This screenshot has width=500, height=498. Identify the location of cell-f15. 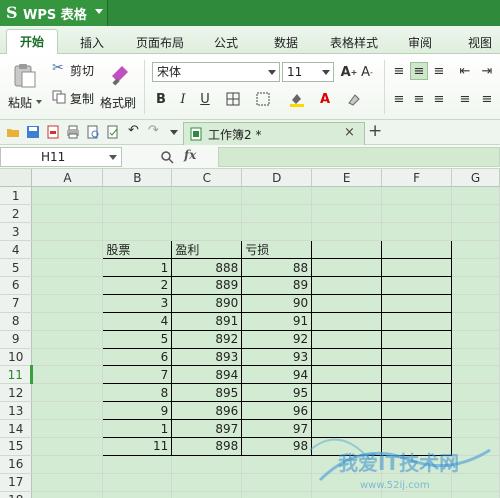
(416, 446).